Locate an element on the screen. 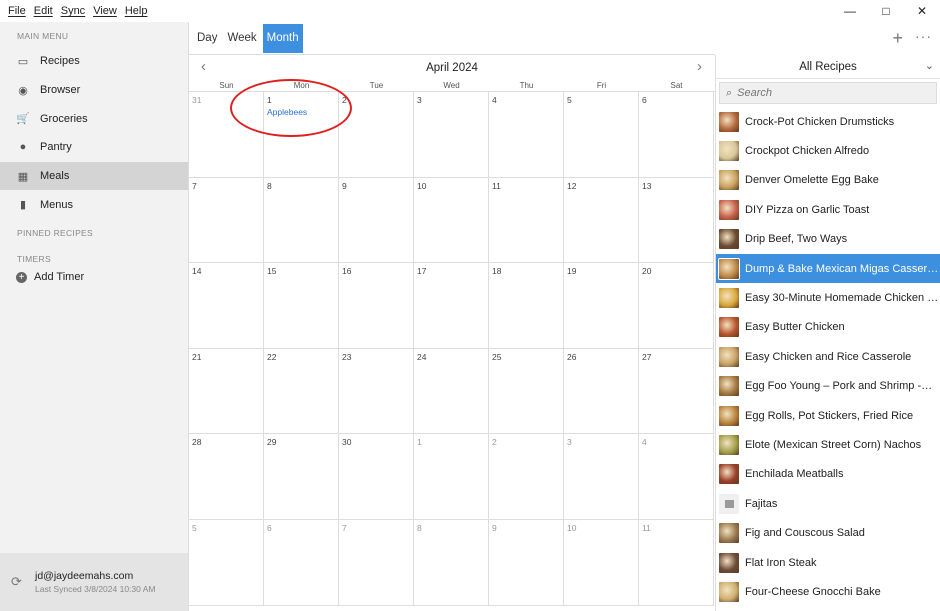 The width and height of the screenshot is (940, 611). minimize-button: — is located at coordinates (850, 11).